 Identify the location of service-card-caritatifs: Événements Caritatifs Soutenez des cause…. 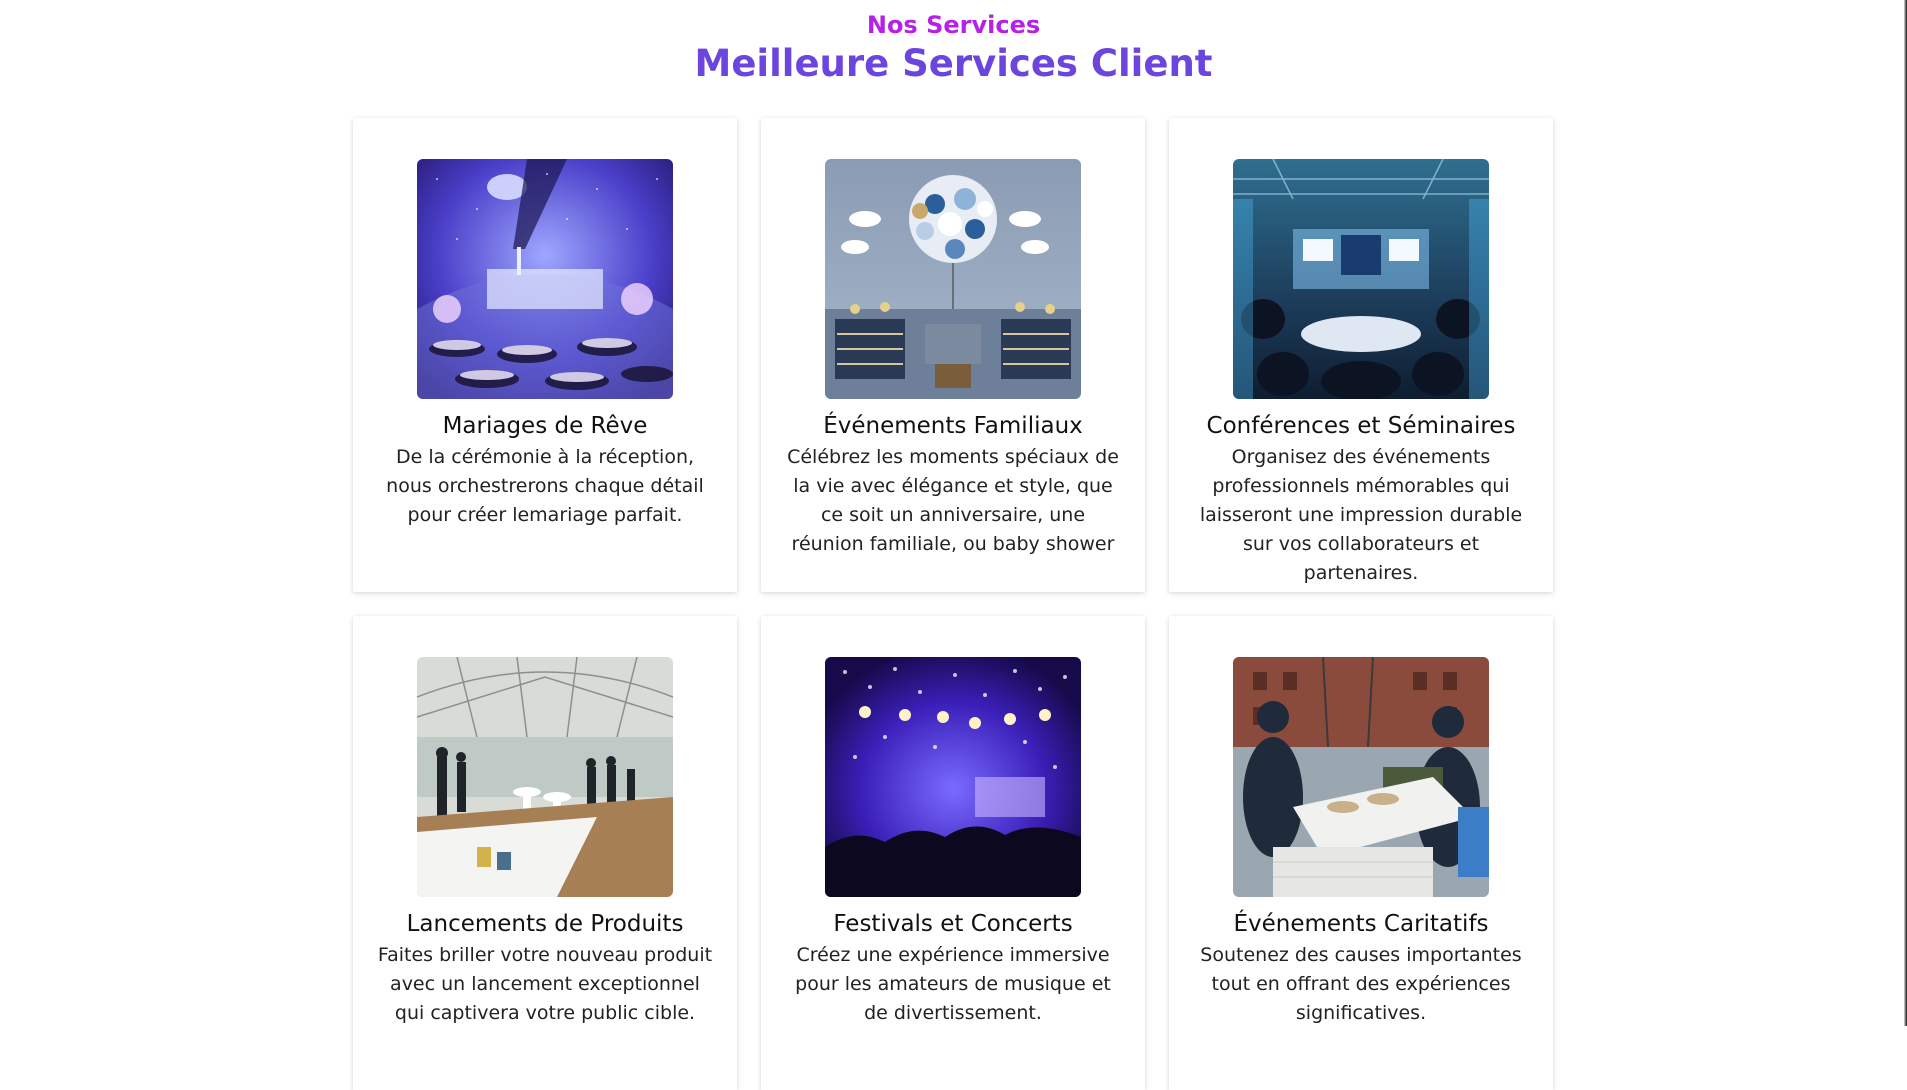
(1361, 853).